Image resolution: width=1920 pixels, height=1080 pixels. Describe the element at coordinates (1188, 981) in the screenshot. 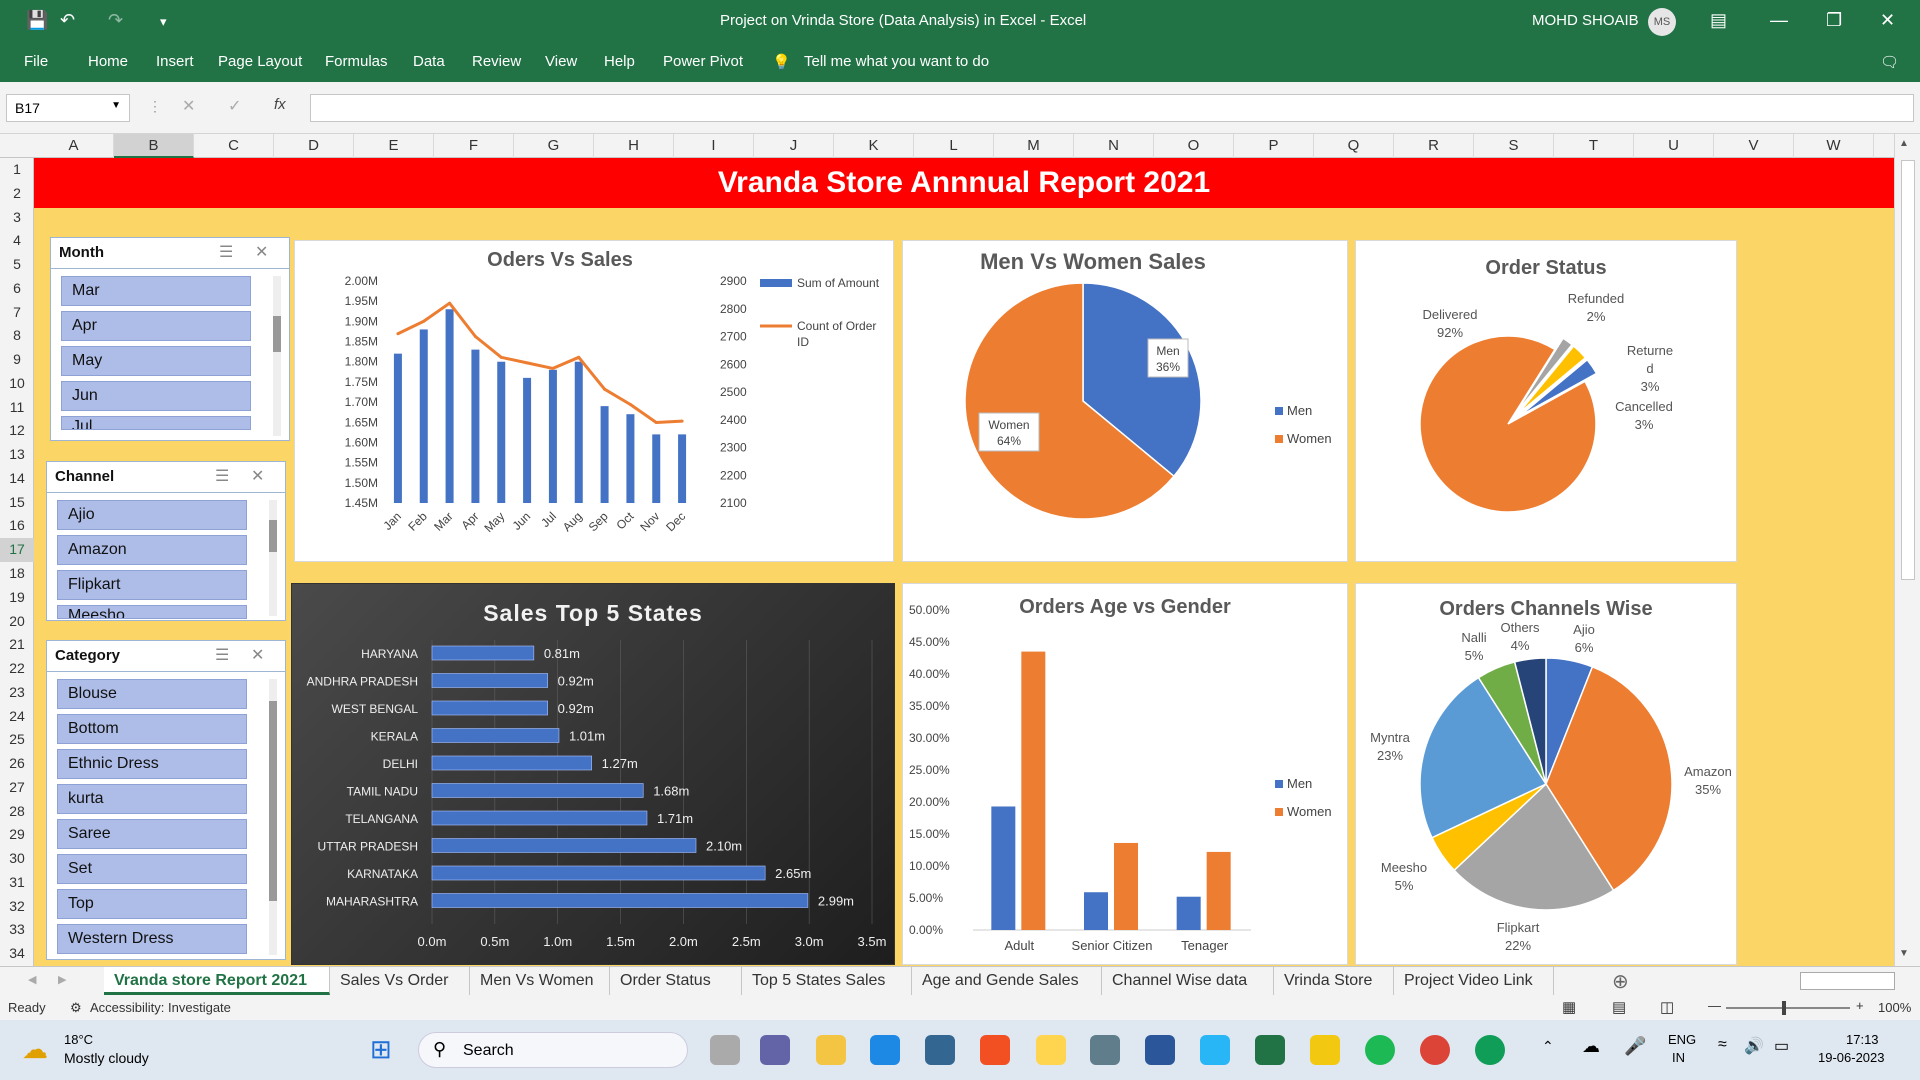

I see `sheet-tab: Channel Wise data` at that location.